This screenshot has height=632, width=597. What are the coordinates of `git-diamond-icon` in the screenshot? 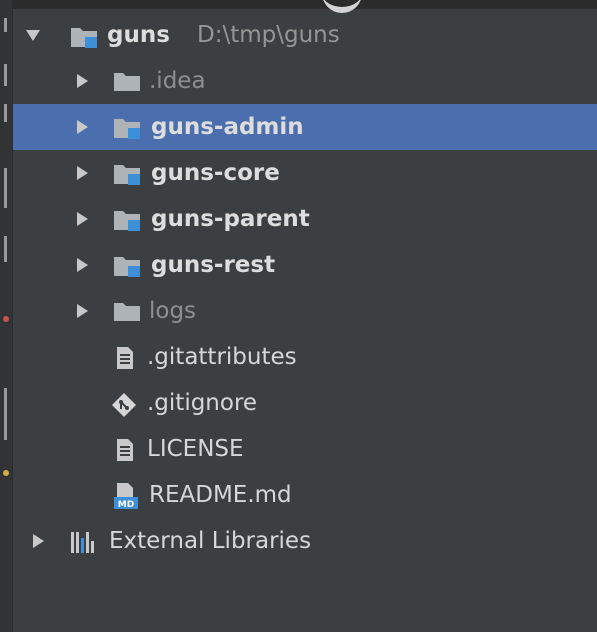 It's located at (124, 405).